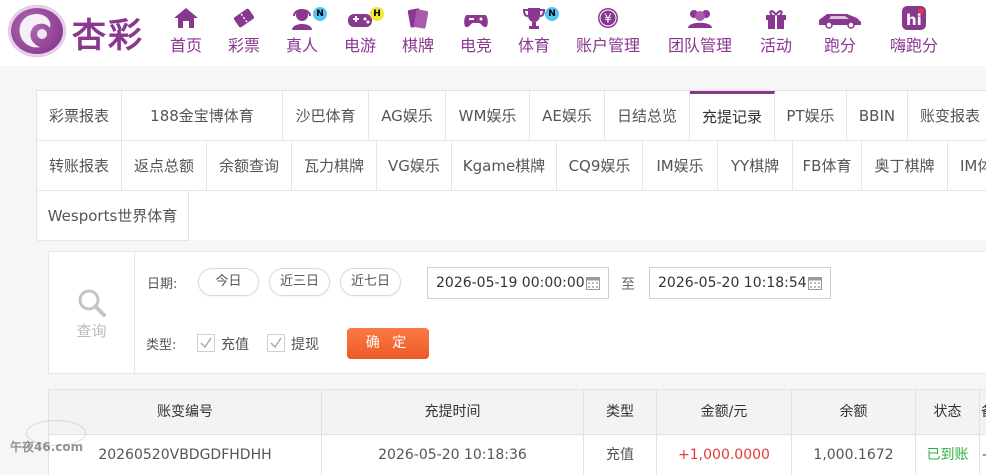 The image size is (986, 475). Describe the element at coordinates (905, 166) in the screenshot. I see `tab-odin-chess: 奥丁棋牌` at that location.